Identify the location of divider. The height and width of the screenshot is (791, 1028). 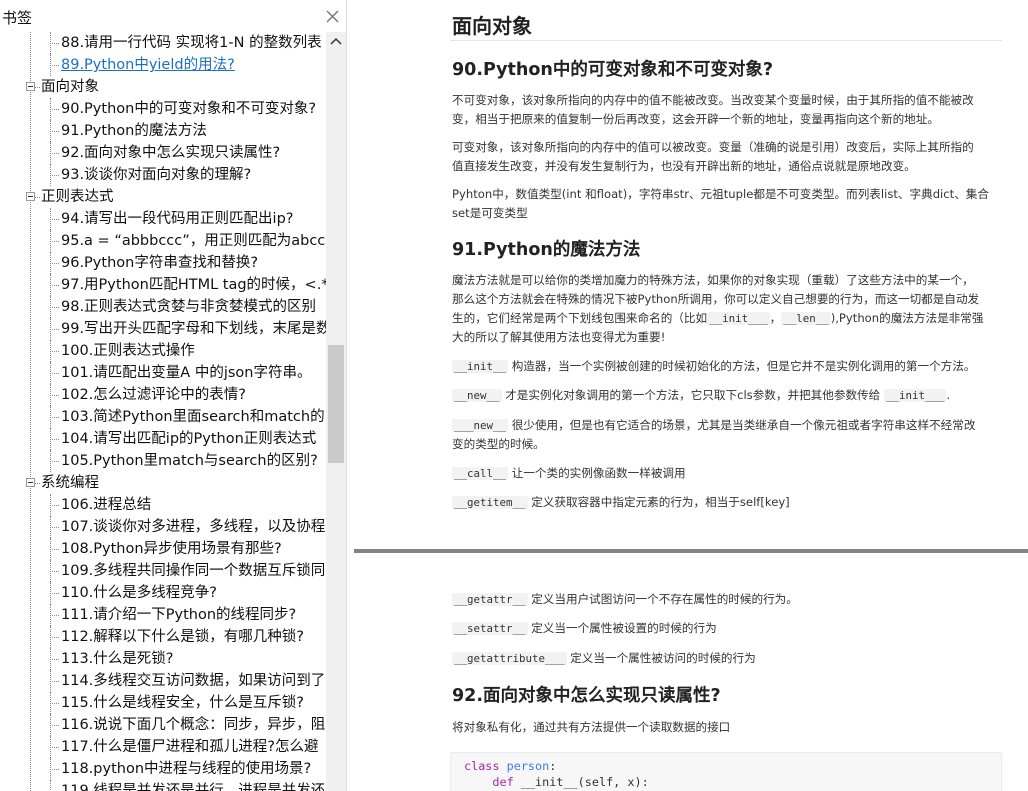
(726, 40).